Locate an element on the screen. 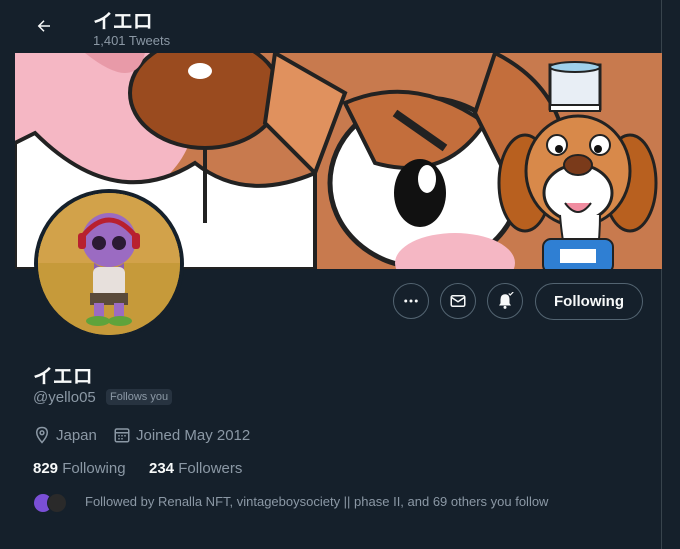  avatar-frame is located at coordinates (109, 264).